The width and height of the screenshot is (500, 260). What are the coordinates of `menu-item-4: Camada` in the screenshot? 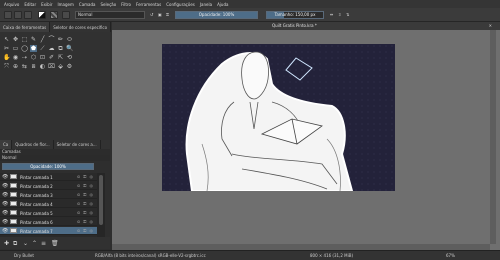 It's located at (87, 4).